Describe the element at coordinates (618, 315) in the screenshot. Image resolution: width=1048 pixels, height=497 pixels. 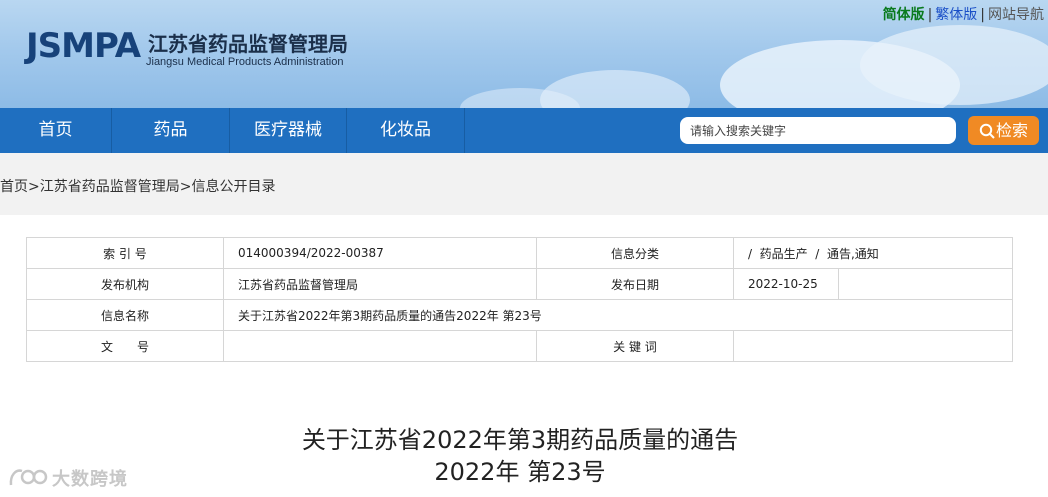
I see `name-value: 关于江苏省2022年第3期药品质量的通告2022年 第23号` at that location.